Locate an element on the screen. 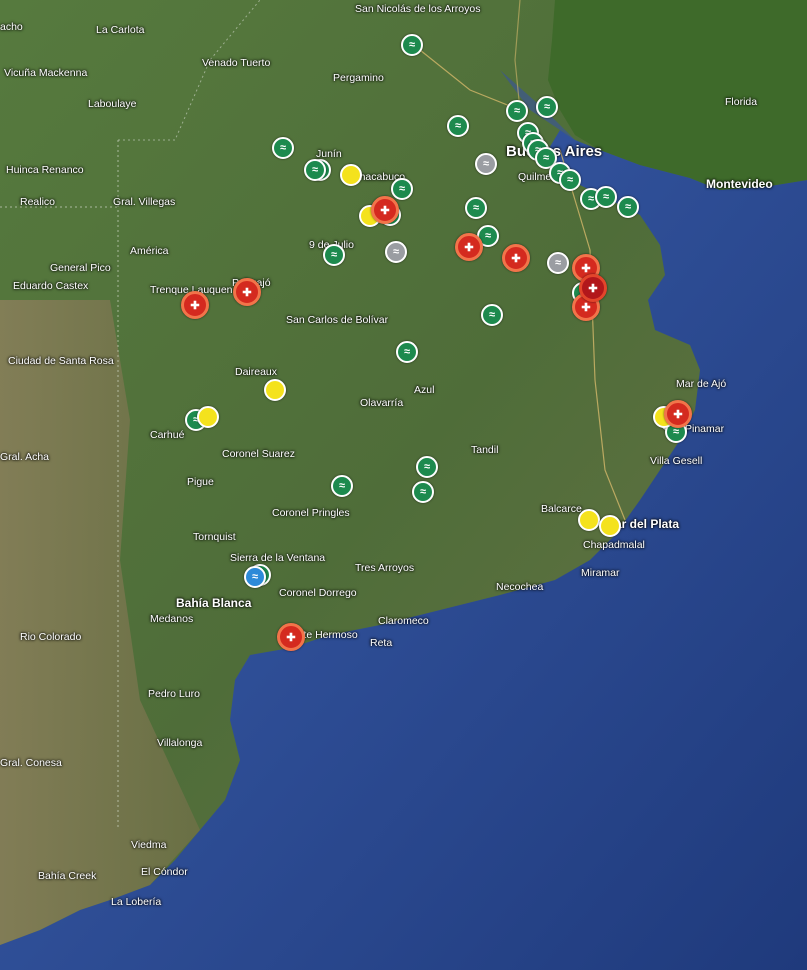 The image size is (807, 970). place-label-rio-colorado: Rio Colorado is located at coordinates (51, 637).